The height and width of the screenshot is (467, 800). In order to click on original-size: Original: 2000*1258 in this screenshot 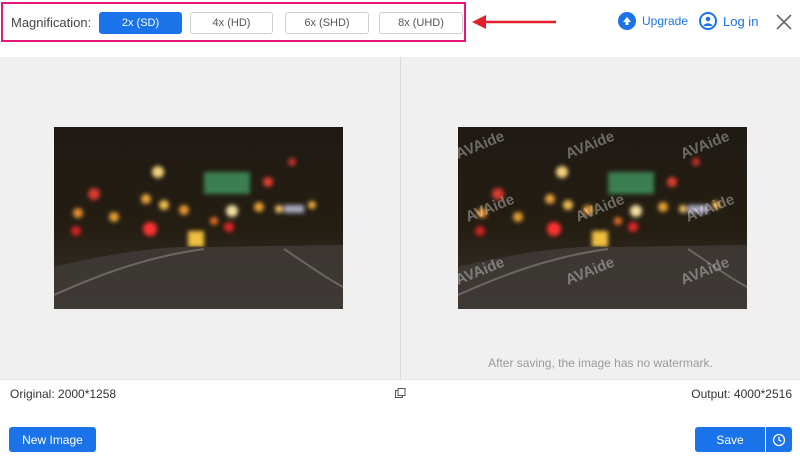, I will do `click(63, 394)`.